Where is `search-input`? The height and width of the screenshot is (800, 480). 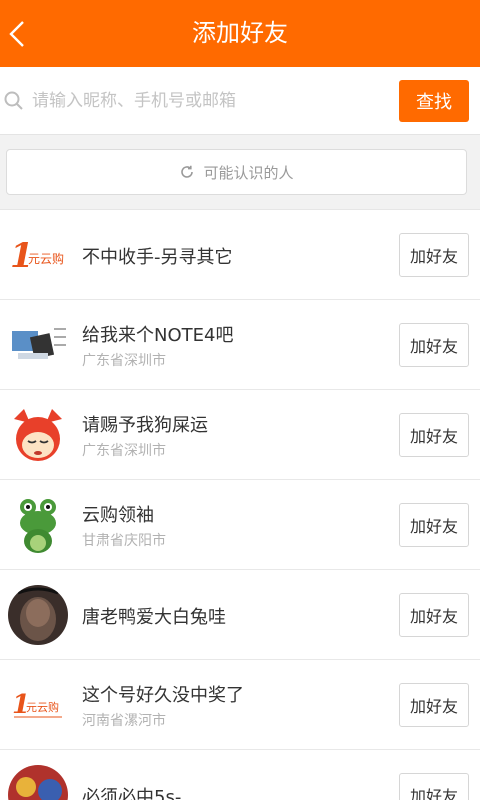
search-input is located at coordinates (207, 101).